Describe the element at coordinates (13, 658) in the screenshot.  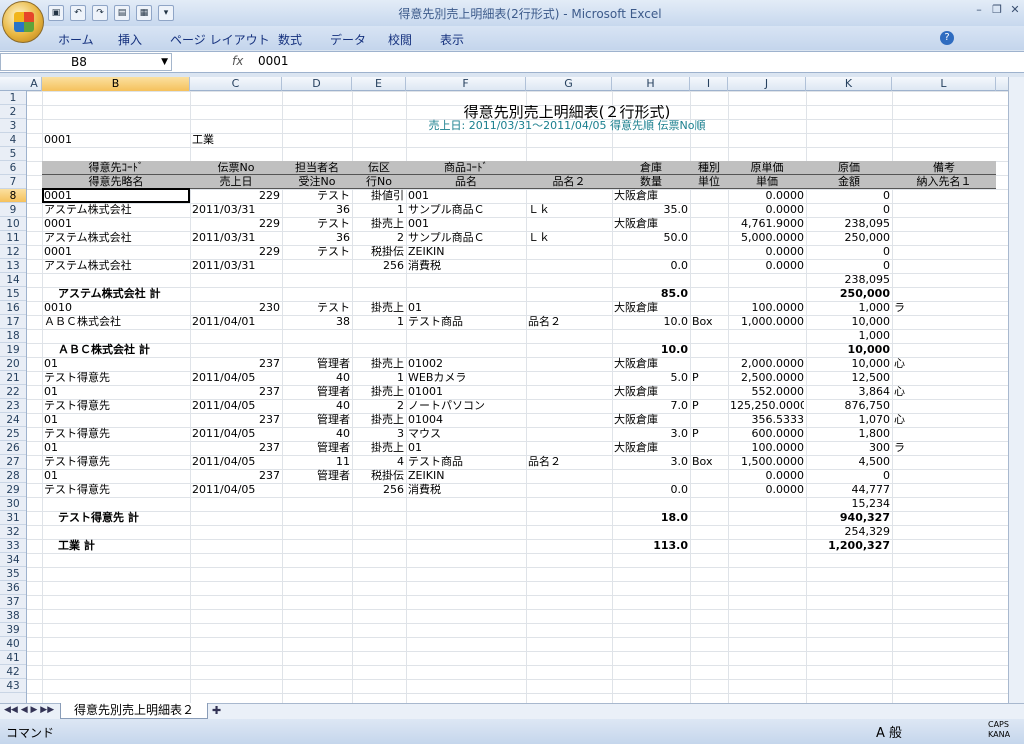
I see `row-header: 41` at that location.